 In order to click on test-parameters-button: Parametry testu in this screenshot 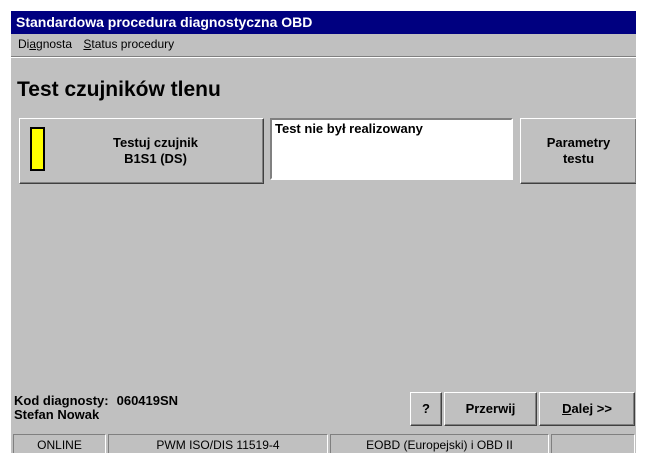, I will do `click(578, 151)`.